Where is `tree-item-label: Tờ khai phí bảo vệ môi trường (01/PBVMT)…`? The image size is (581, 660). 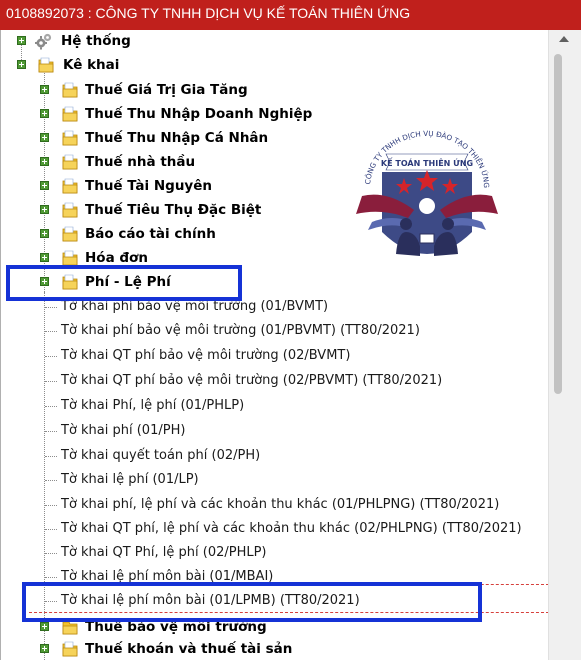 tree-item-label: Tờ khai phí bảo vệ môi trường (01/PBVMT)… is located at coordinates (240, 330).